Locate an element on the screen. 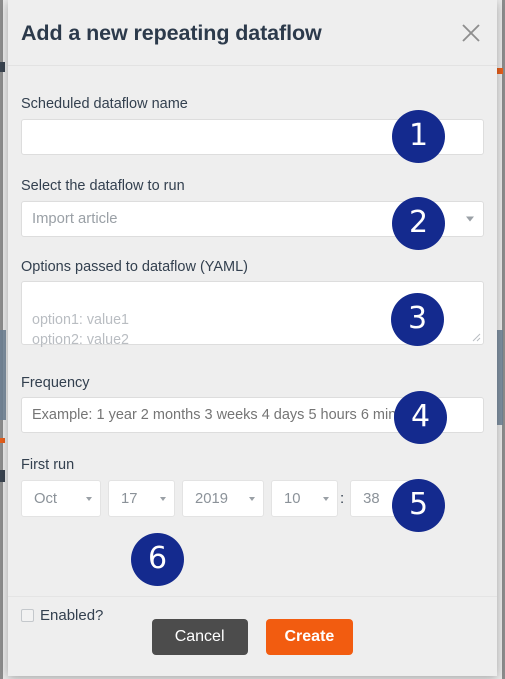  annotation-badge-6: 6 is located at coordinates (157, 559).